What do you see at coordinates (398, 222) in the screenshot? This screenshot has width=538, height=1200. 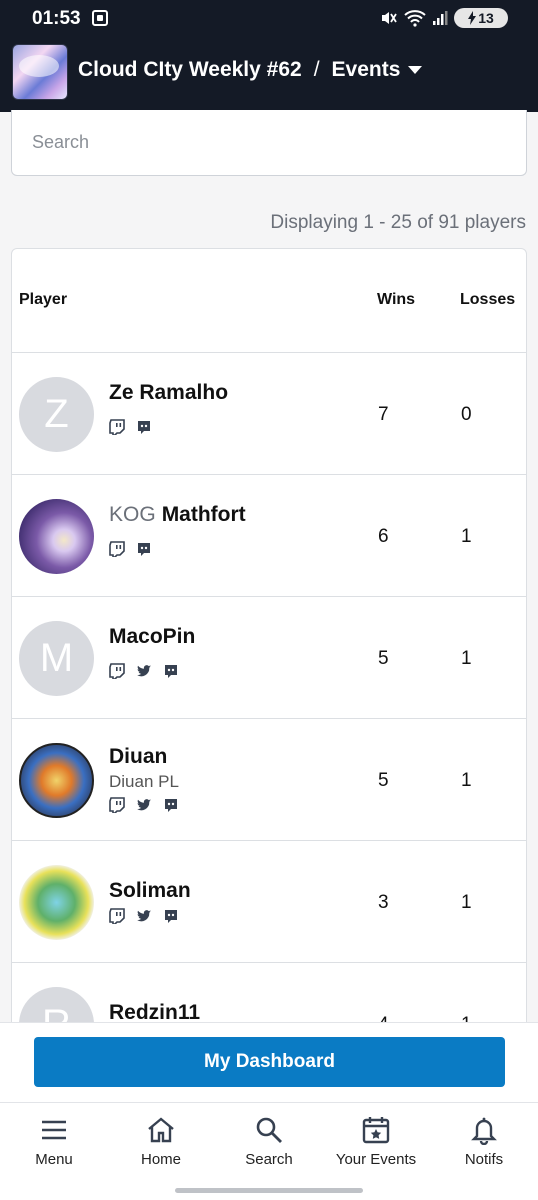 I see `display-count: Displaying 1 - 25 of 91 players` at bounding box center [398, 222].